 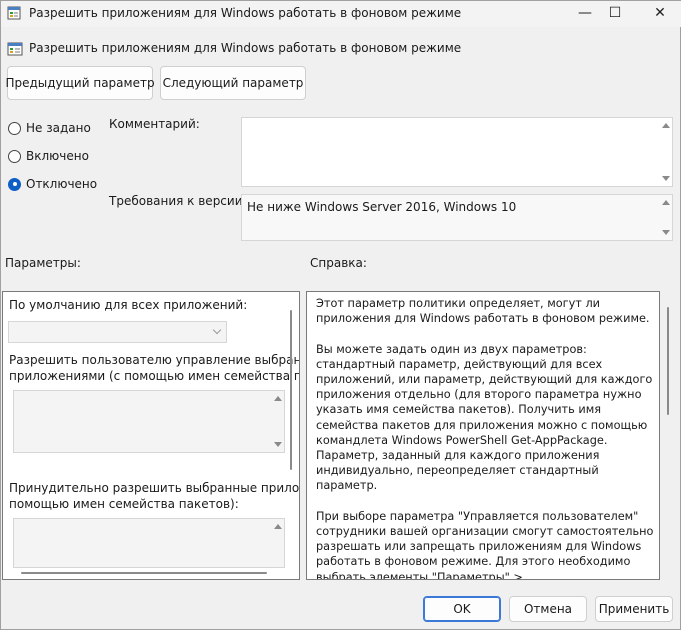 I want to click on radio-enabled-label: Включено, so click(x=57, y=156).